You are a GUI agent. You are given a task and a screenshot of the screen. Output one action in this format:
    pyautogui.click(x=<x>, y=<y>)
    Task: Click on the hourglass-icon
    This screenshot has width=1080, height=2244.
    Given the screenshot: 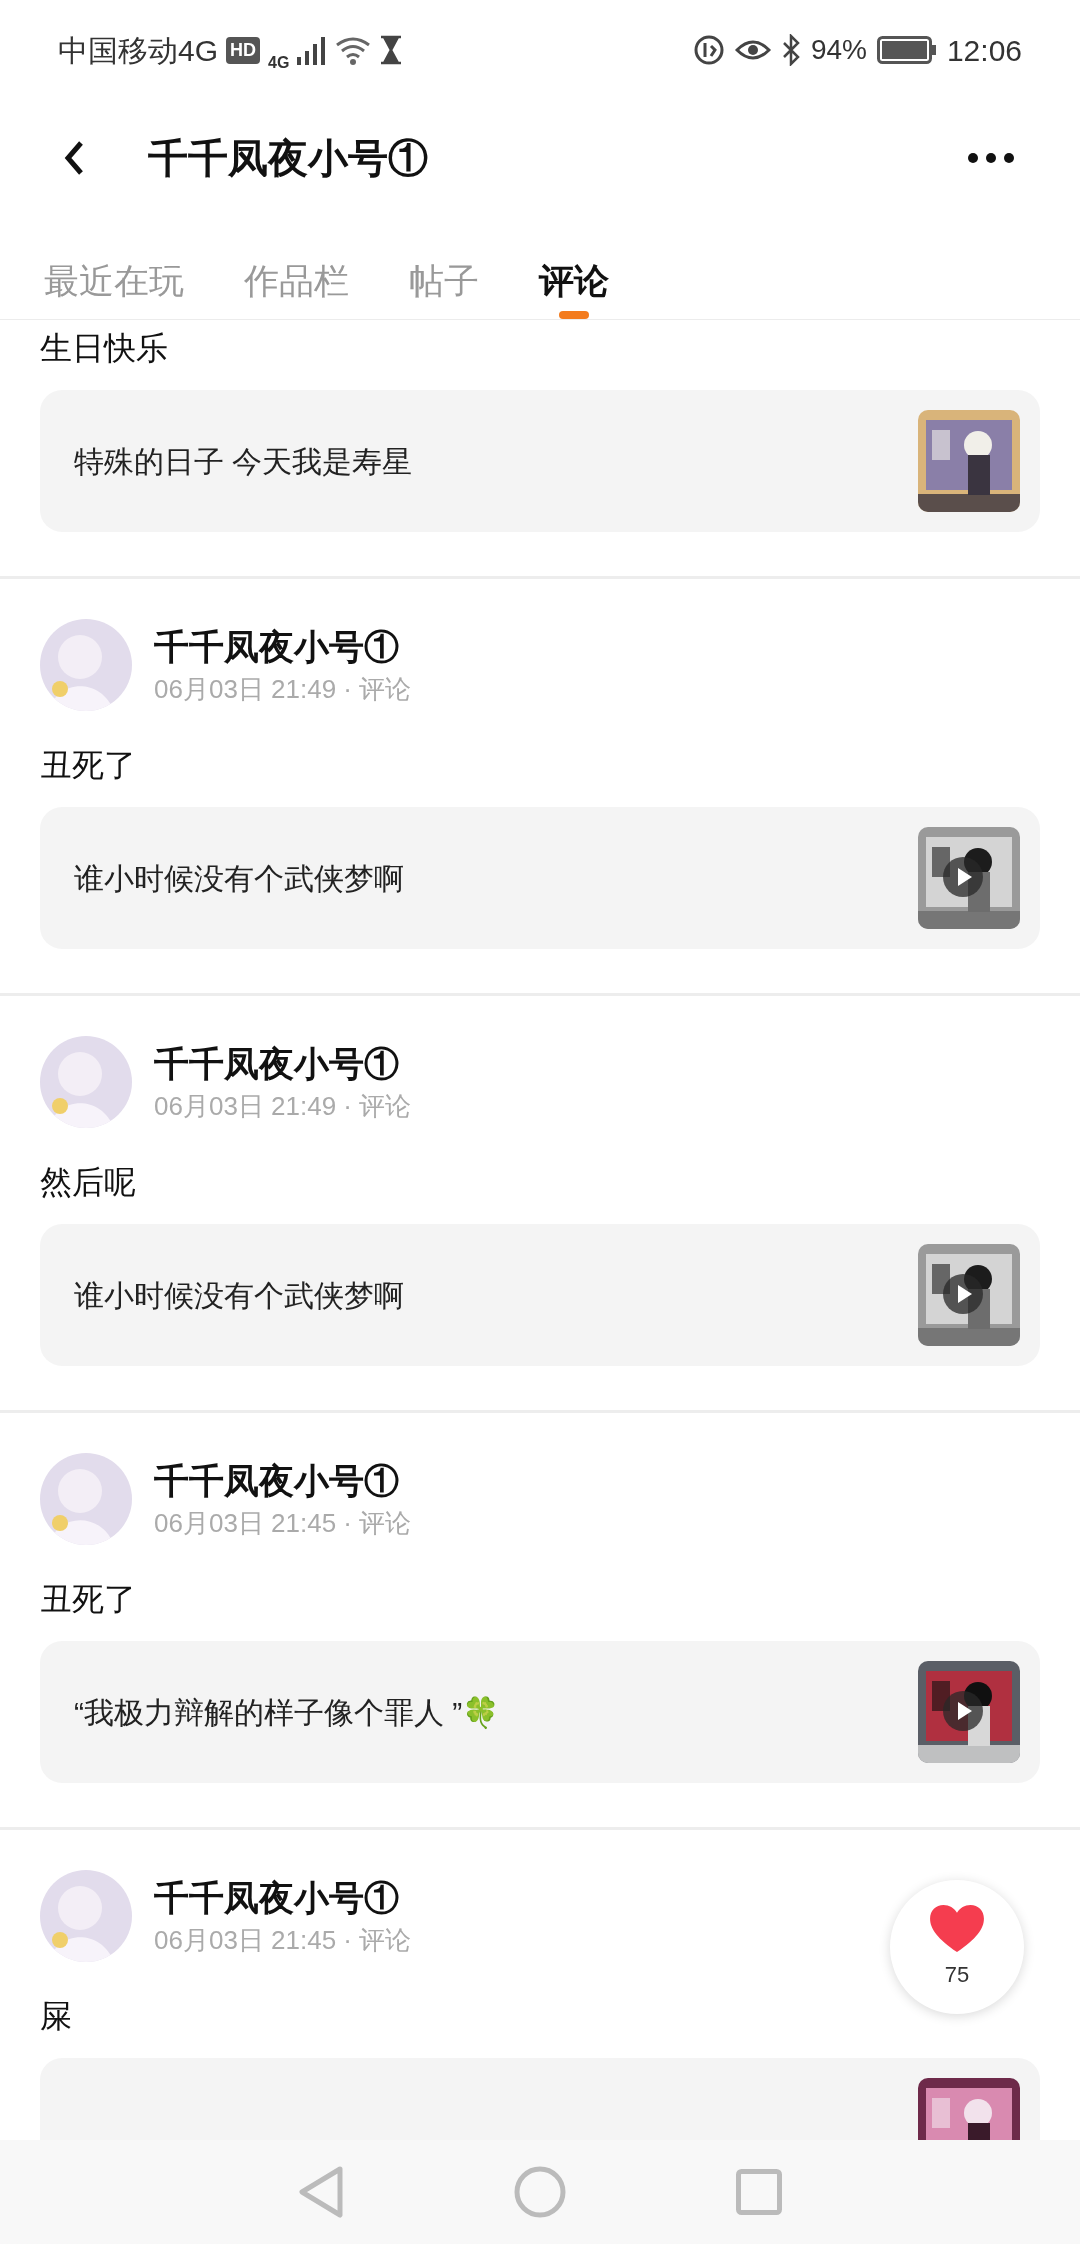 What is the action you would take?
    pyautogui.click(x=391, y=50)
    